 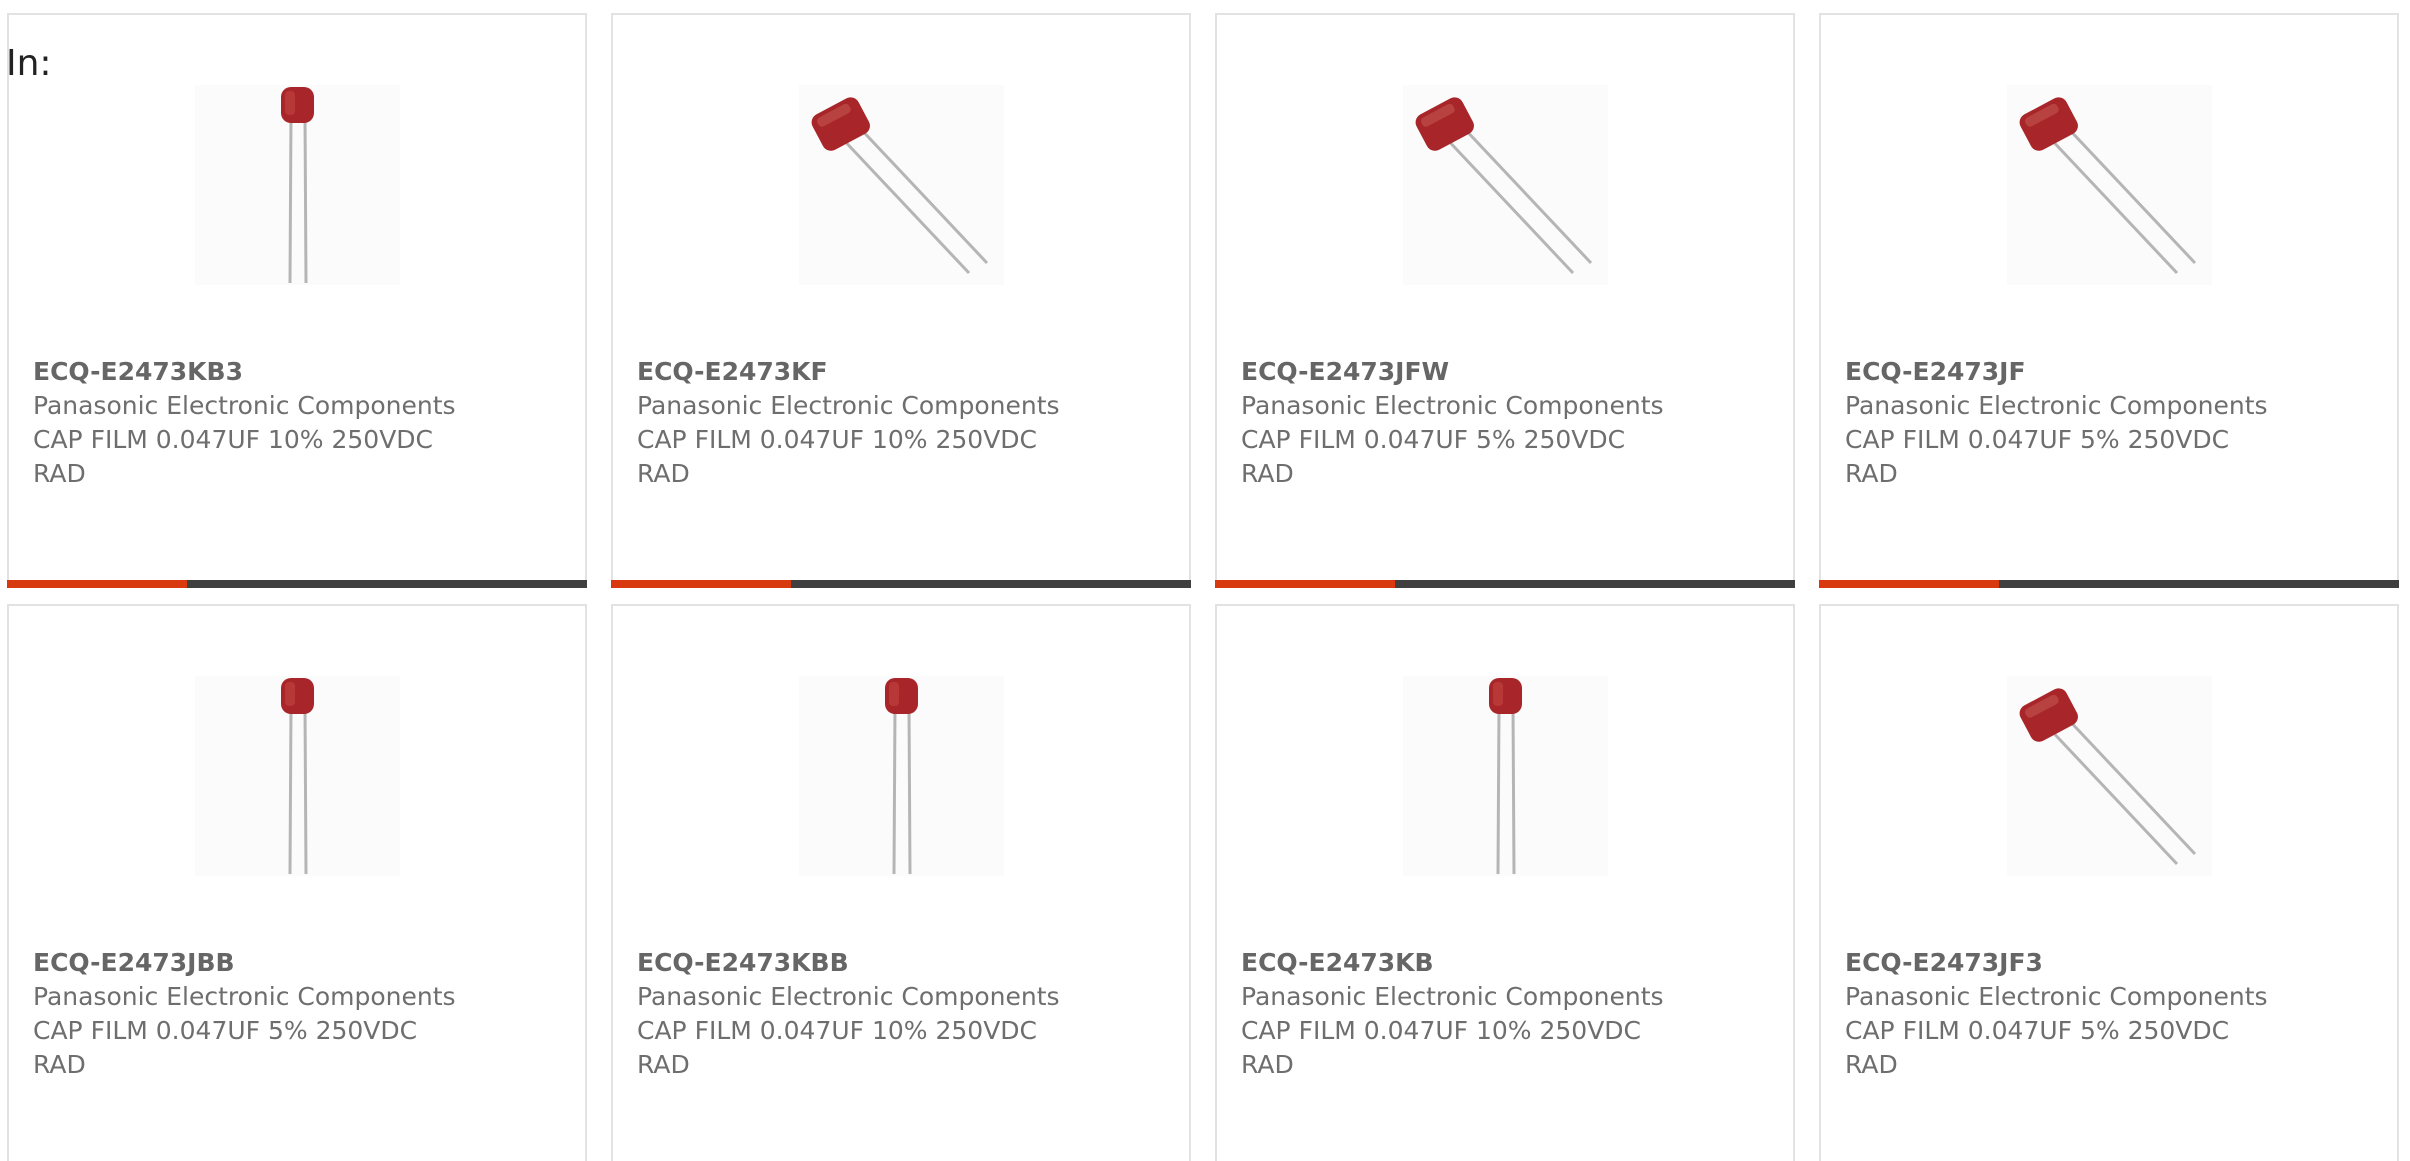 I want to click on part-number-link: ECQ-E2473JFW, so click(x=1507, y=372).